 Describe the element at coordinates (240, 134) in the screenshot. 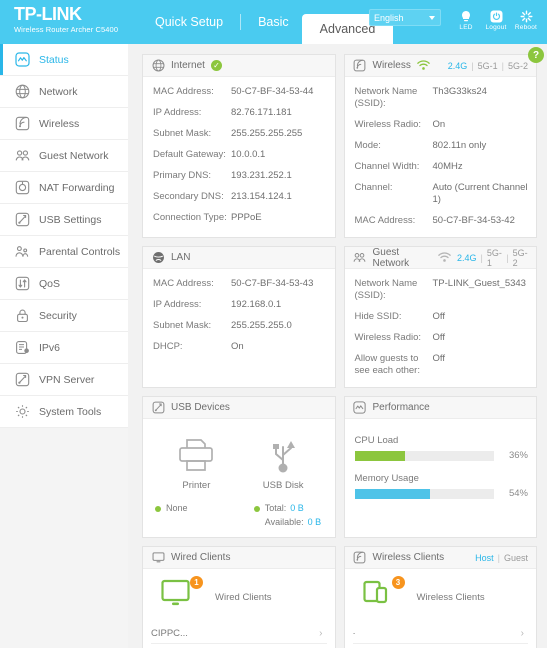

I see `internet-row-subnet: Subnet Mask: 255.255.255.255` at that location.